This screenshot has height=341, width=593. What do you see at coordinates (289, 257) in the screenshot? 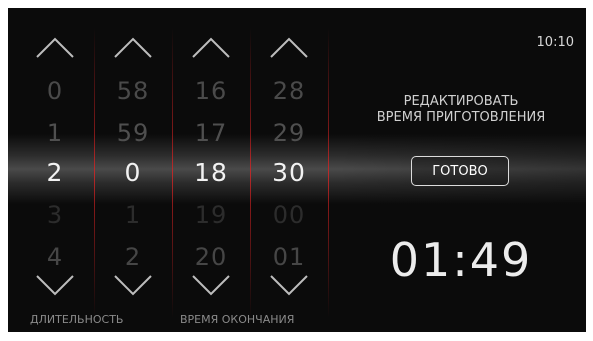
I see `picker-value: 01` at bounding box center [289, 257].